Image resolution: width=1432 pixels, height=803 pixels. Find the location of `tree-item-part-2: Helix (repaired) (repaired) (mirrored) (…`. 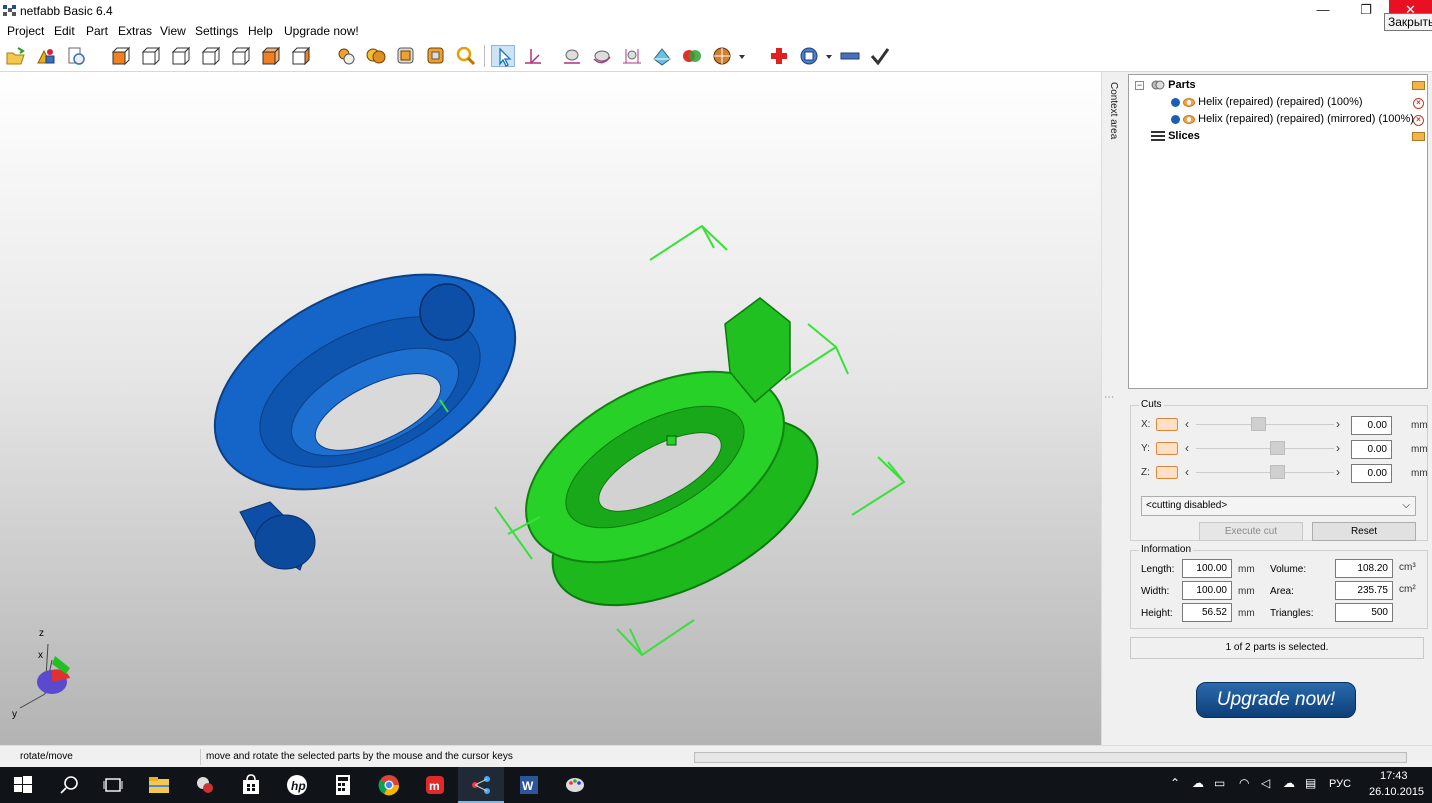

tree-item-part-2: Helix (repaired) (repaired) (mirrored) (… is located at coordinates (1292, 121).